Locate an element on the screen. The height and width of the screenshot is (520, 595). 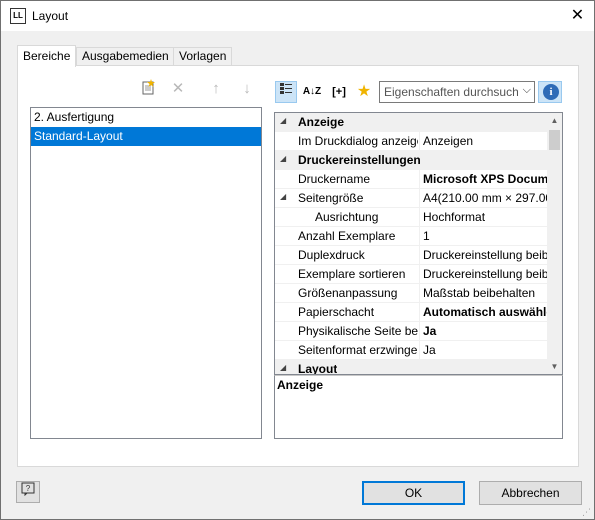
list-item: Standard-Layout is located at coordinates (146, 136).